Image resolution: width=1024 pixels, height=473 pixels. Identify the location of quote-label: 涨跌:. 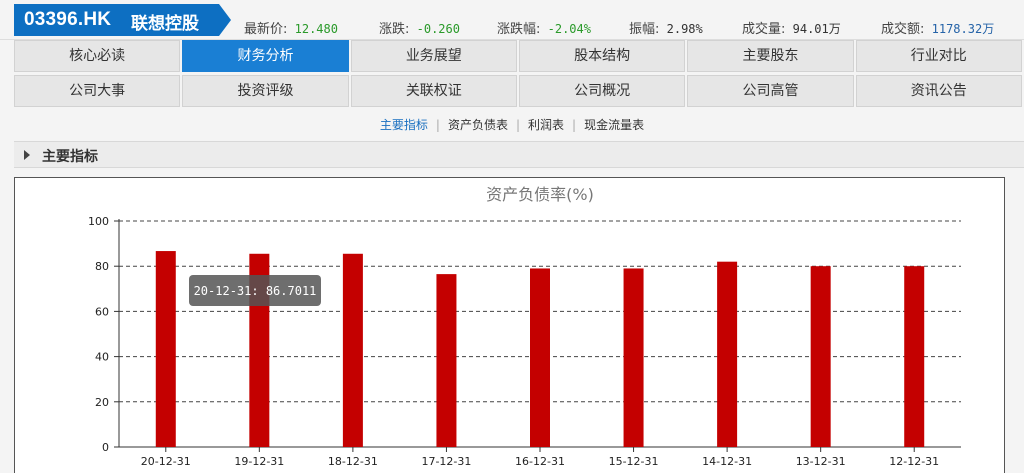
(394, 29).